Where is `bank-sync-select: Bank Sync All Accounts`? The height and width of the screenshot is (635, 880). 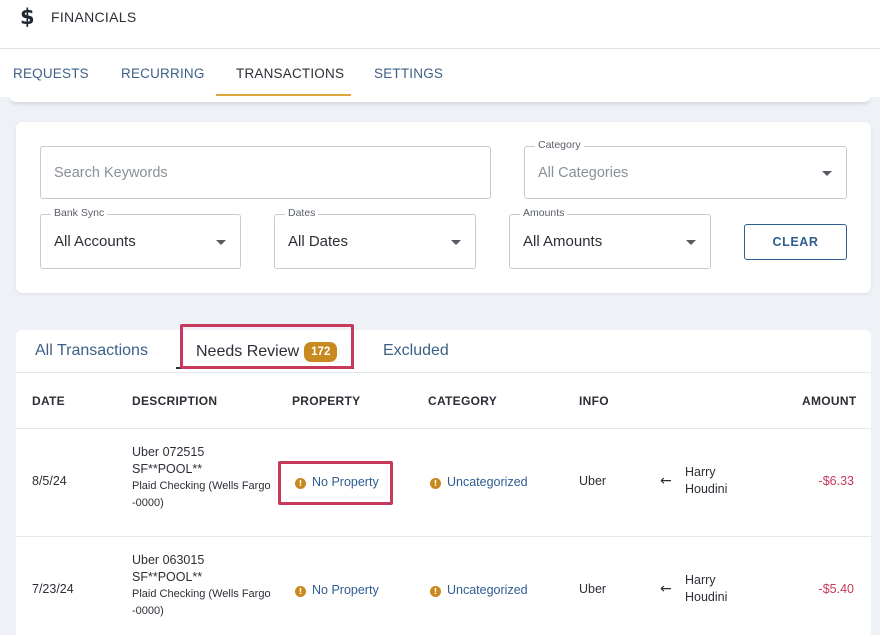
bank-sync-select: Bank Sync All Accounts is located at coordinates (140, 238).